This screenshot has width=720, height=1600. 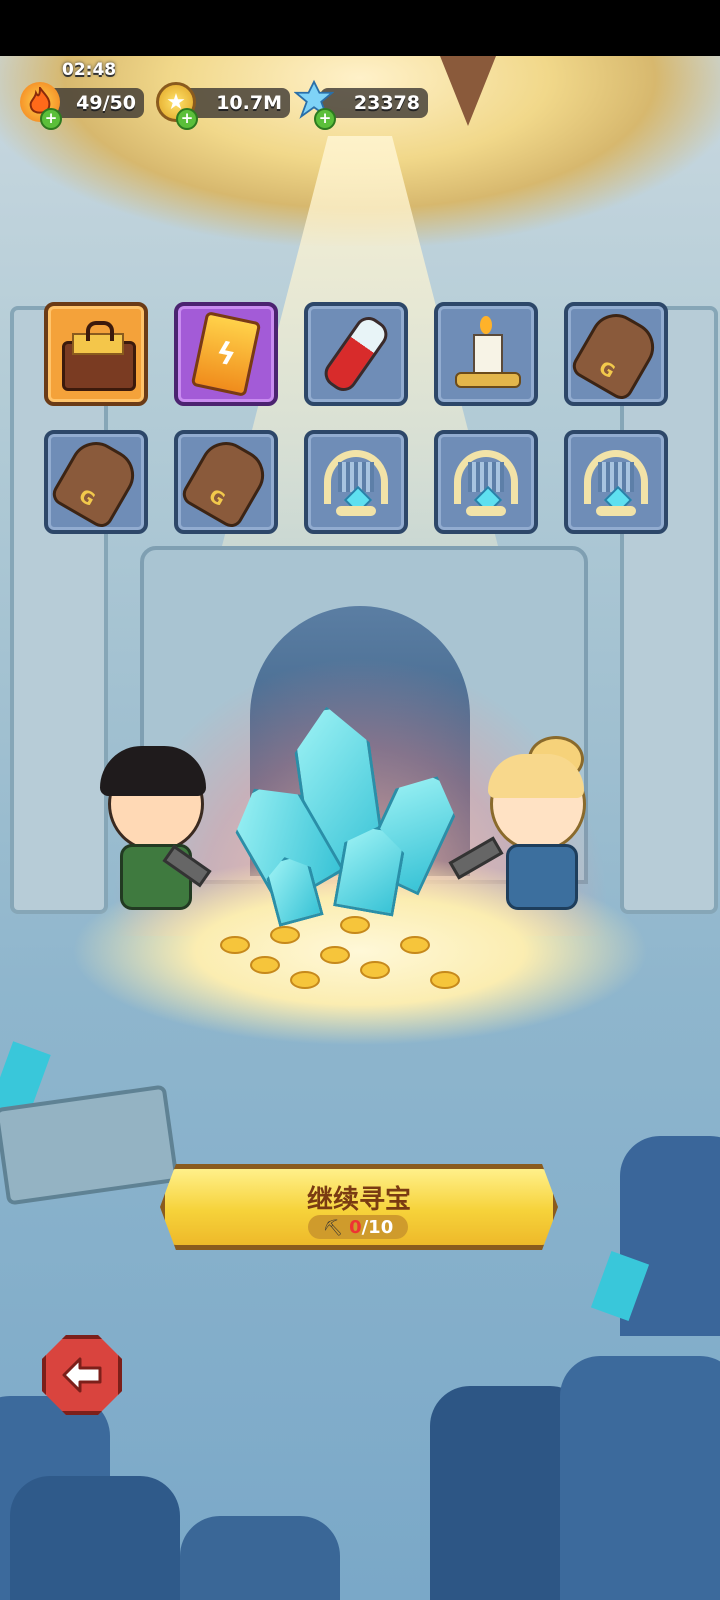 What do you see at coordinates (358, 1200) in the screenshot?
I see `continue-label: 继续寻宝` at bounding box center [358, 1200].